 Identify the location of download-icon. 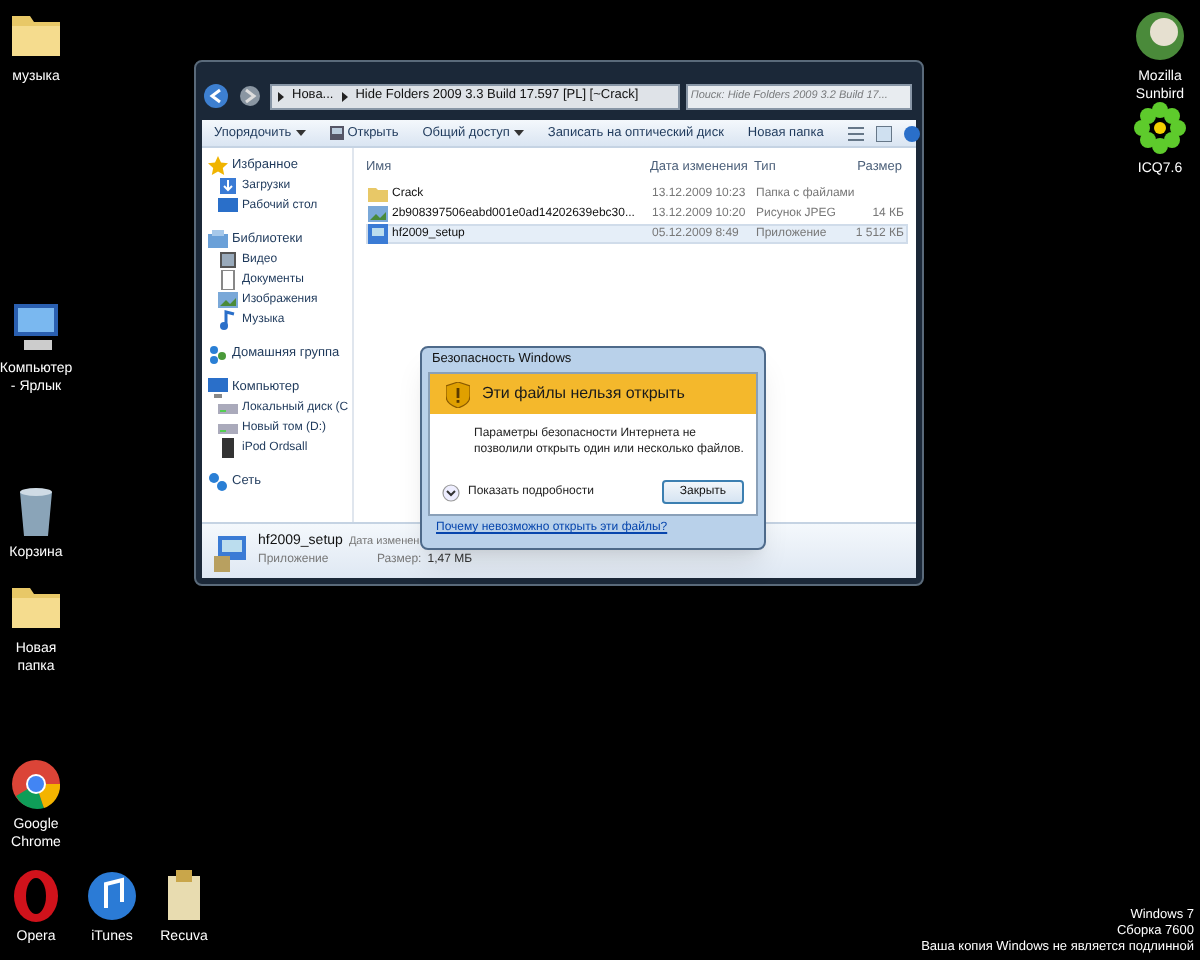
(228, 186).